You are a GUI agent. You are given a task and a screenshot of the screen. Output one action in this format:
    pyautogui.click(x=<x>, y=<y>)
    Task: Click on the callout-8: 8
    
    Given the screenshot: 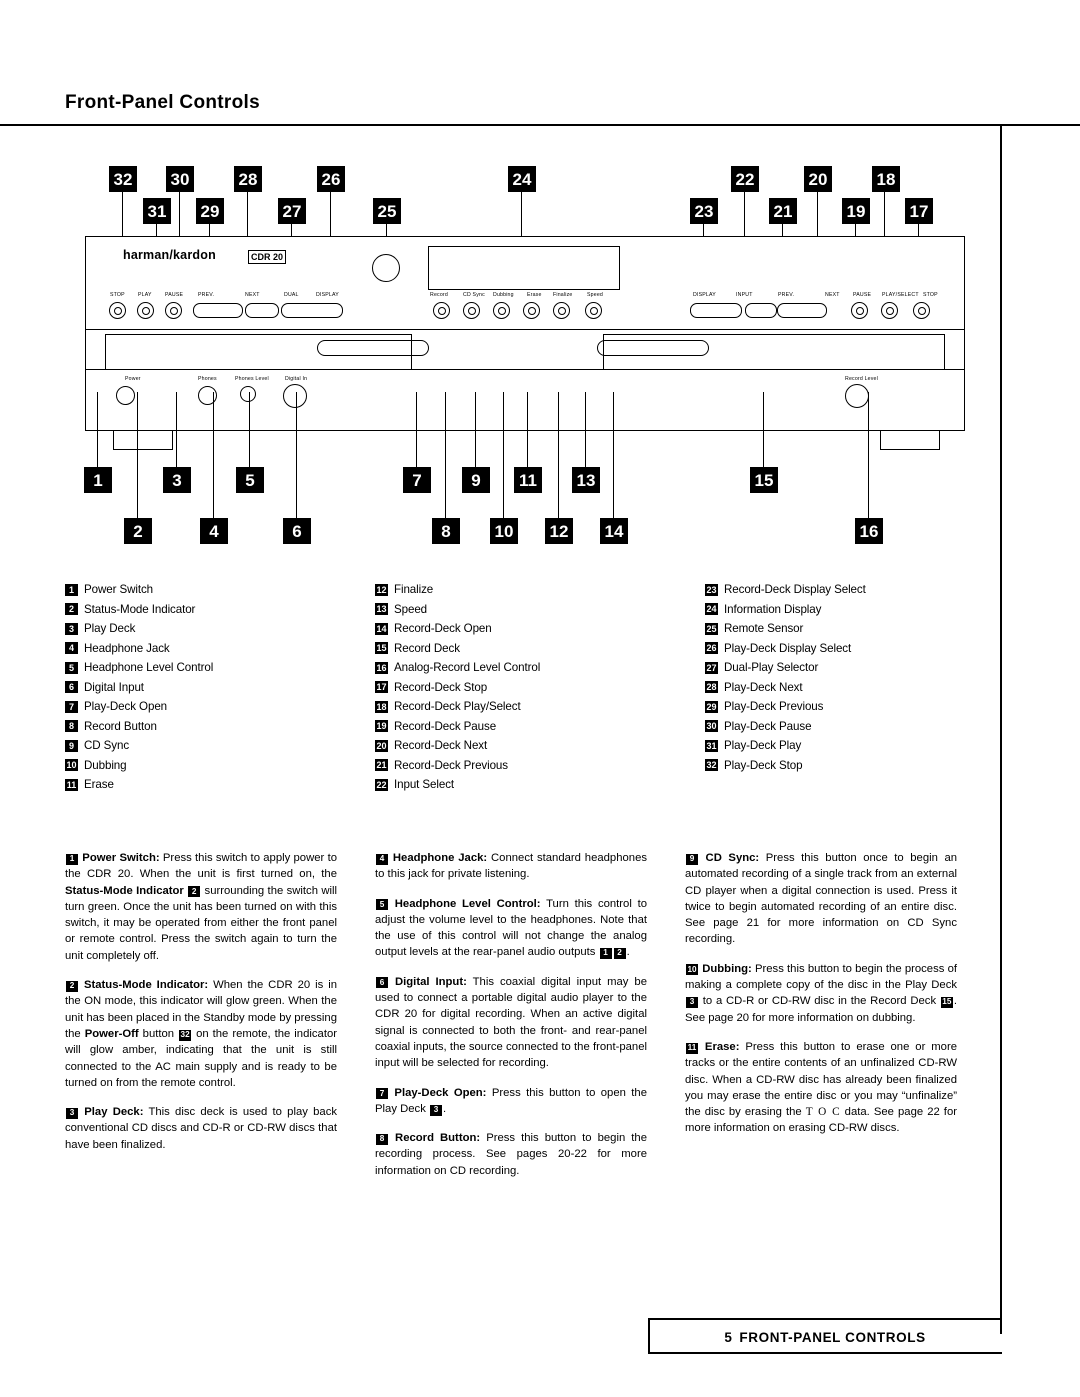 What is the action you would take?
    pyautogui.click(x=446, y=531)
    